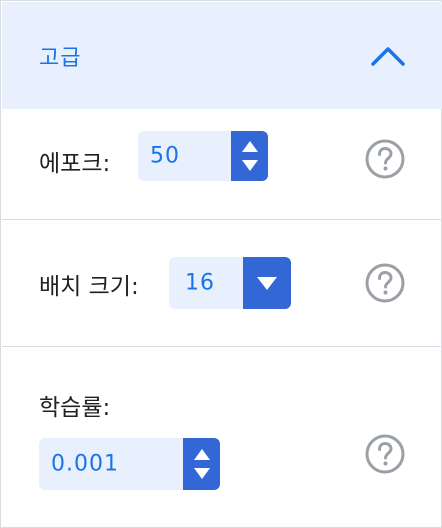  I want to click on batch-size-dropdown-button, so click(267, 283).